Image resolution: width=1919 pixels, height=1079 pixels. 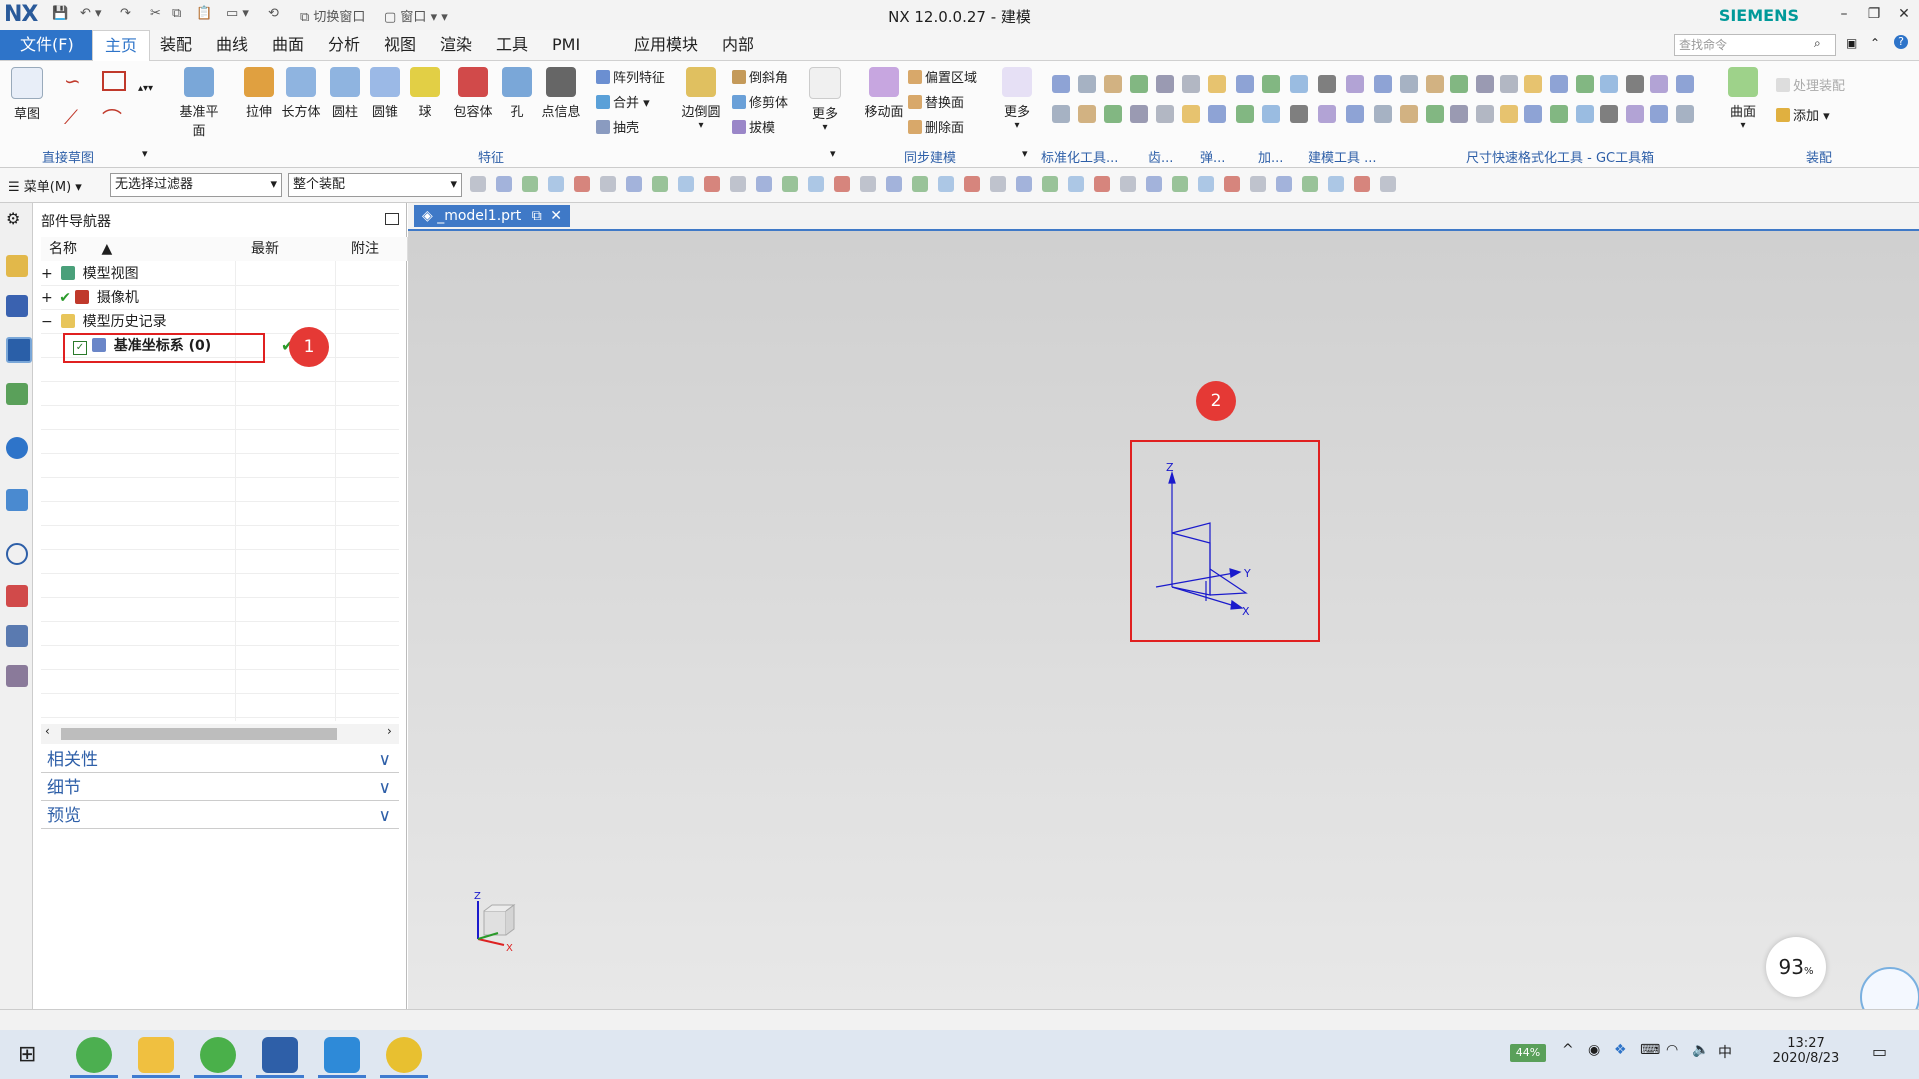 What do you see at coordinates (456, 45) in the screenshot?
I see `tab-6: 渲染` at bounding box center [456, 45].